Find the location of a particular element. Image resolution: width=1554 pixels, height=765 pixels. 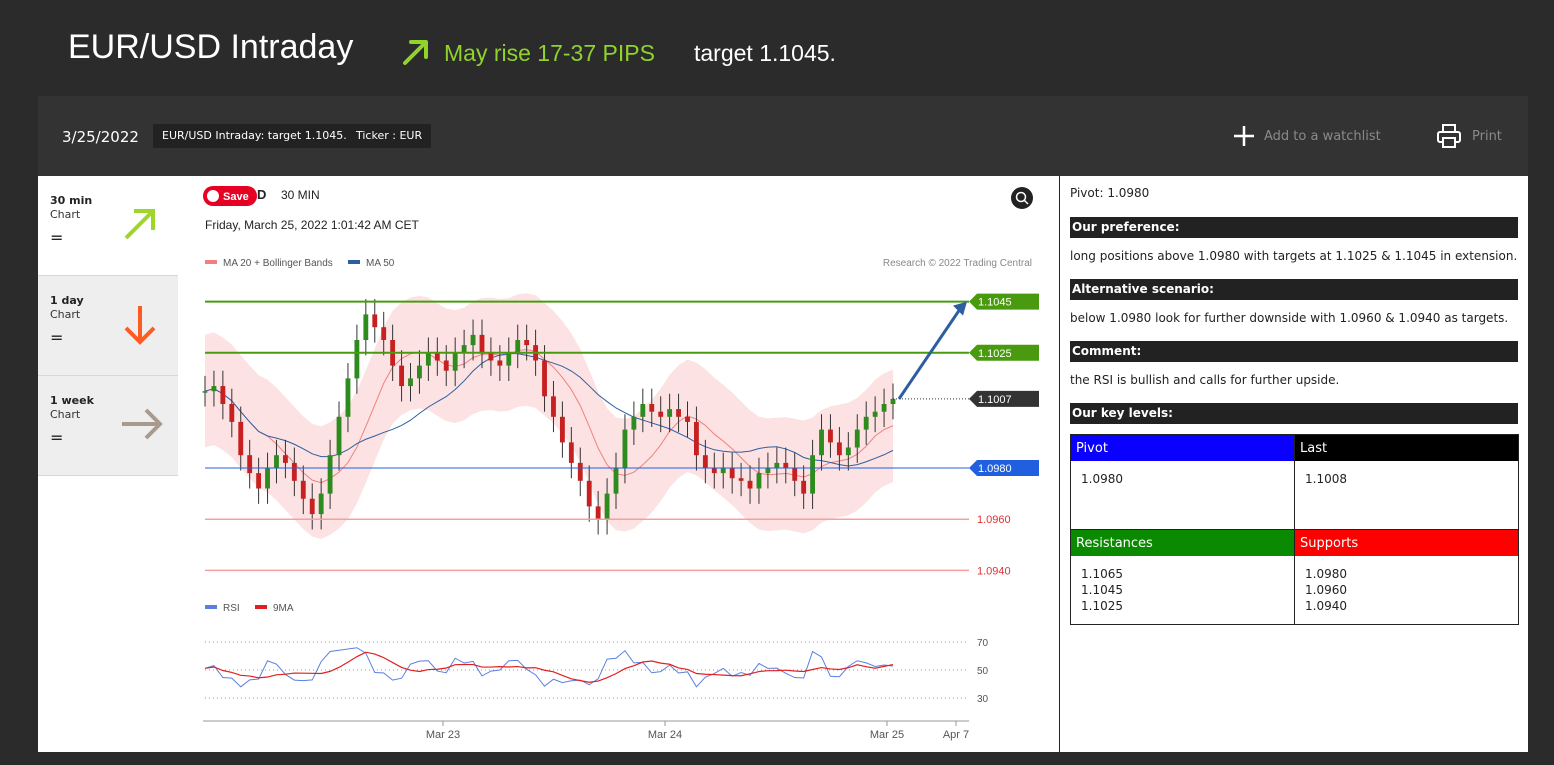

timeframe-title: 1 day is located at coordinates (67, 300).